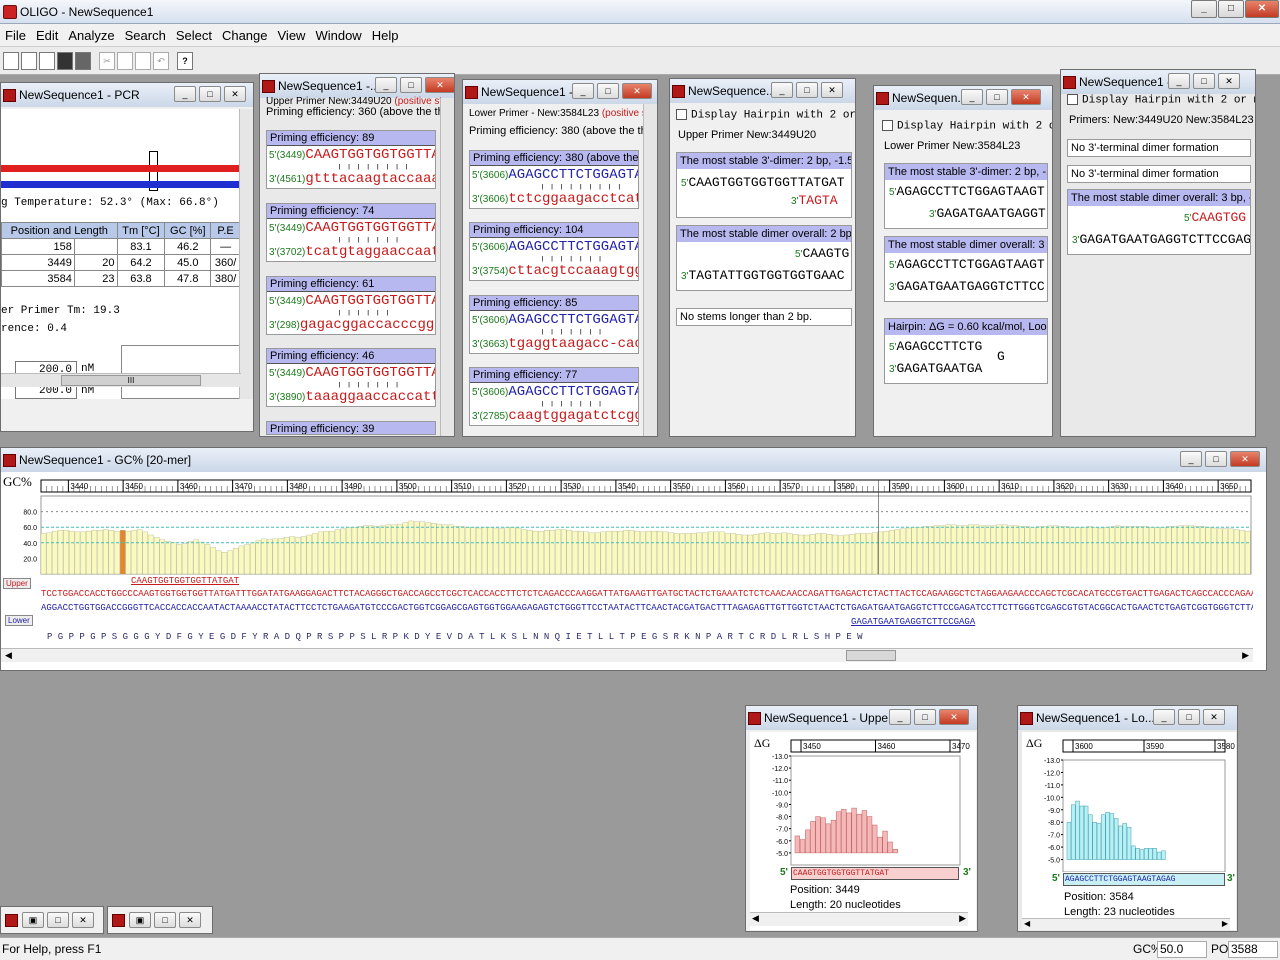  What do you see at coordinates (1126, 924) in the screenshot?
I see `lower-dg-scrollbar: ◀ ▶` at bounding box center [1126, 924].